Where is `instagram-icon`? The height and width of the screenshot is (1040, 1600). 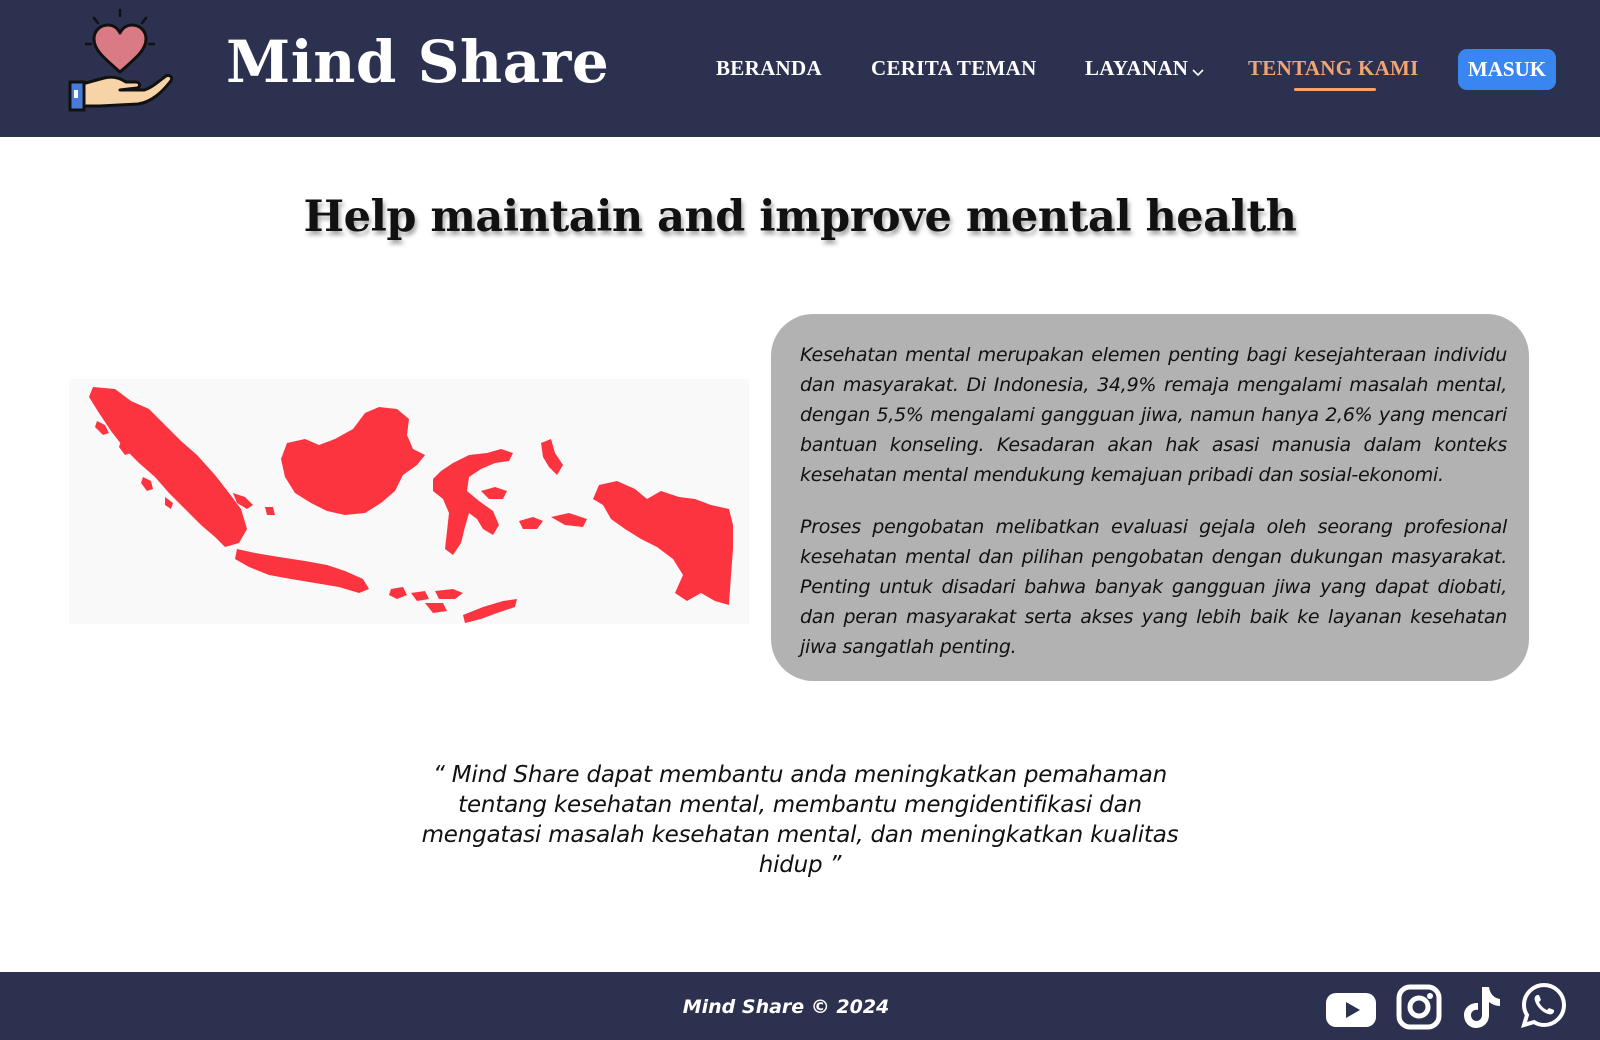 instagram-icon is located at coordinates (1419, 1007).